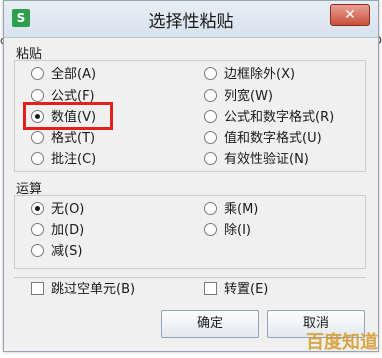 This screenshot has height=358, width=382. Describe the element at coordinates (248, 96) in the screenshot. I see `radio-label: 列宽(W)` at that location.